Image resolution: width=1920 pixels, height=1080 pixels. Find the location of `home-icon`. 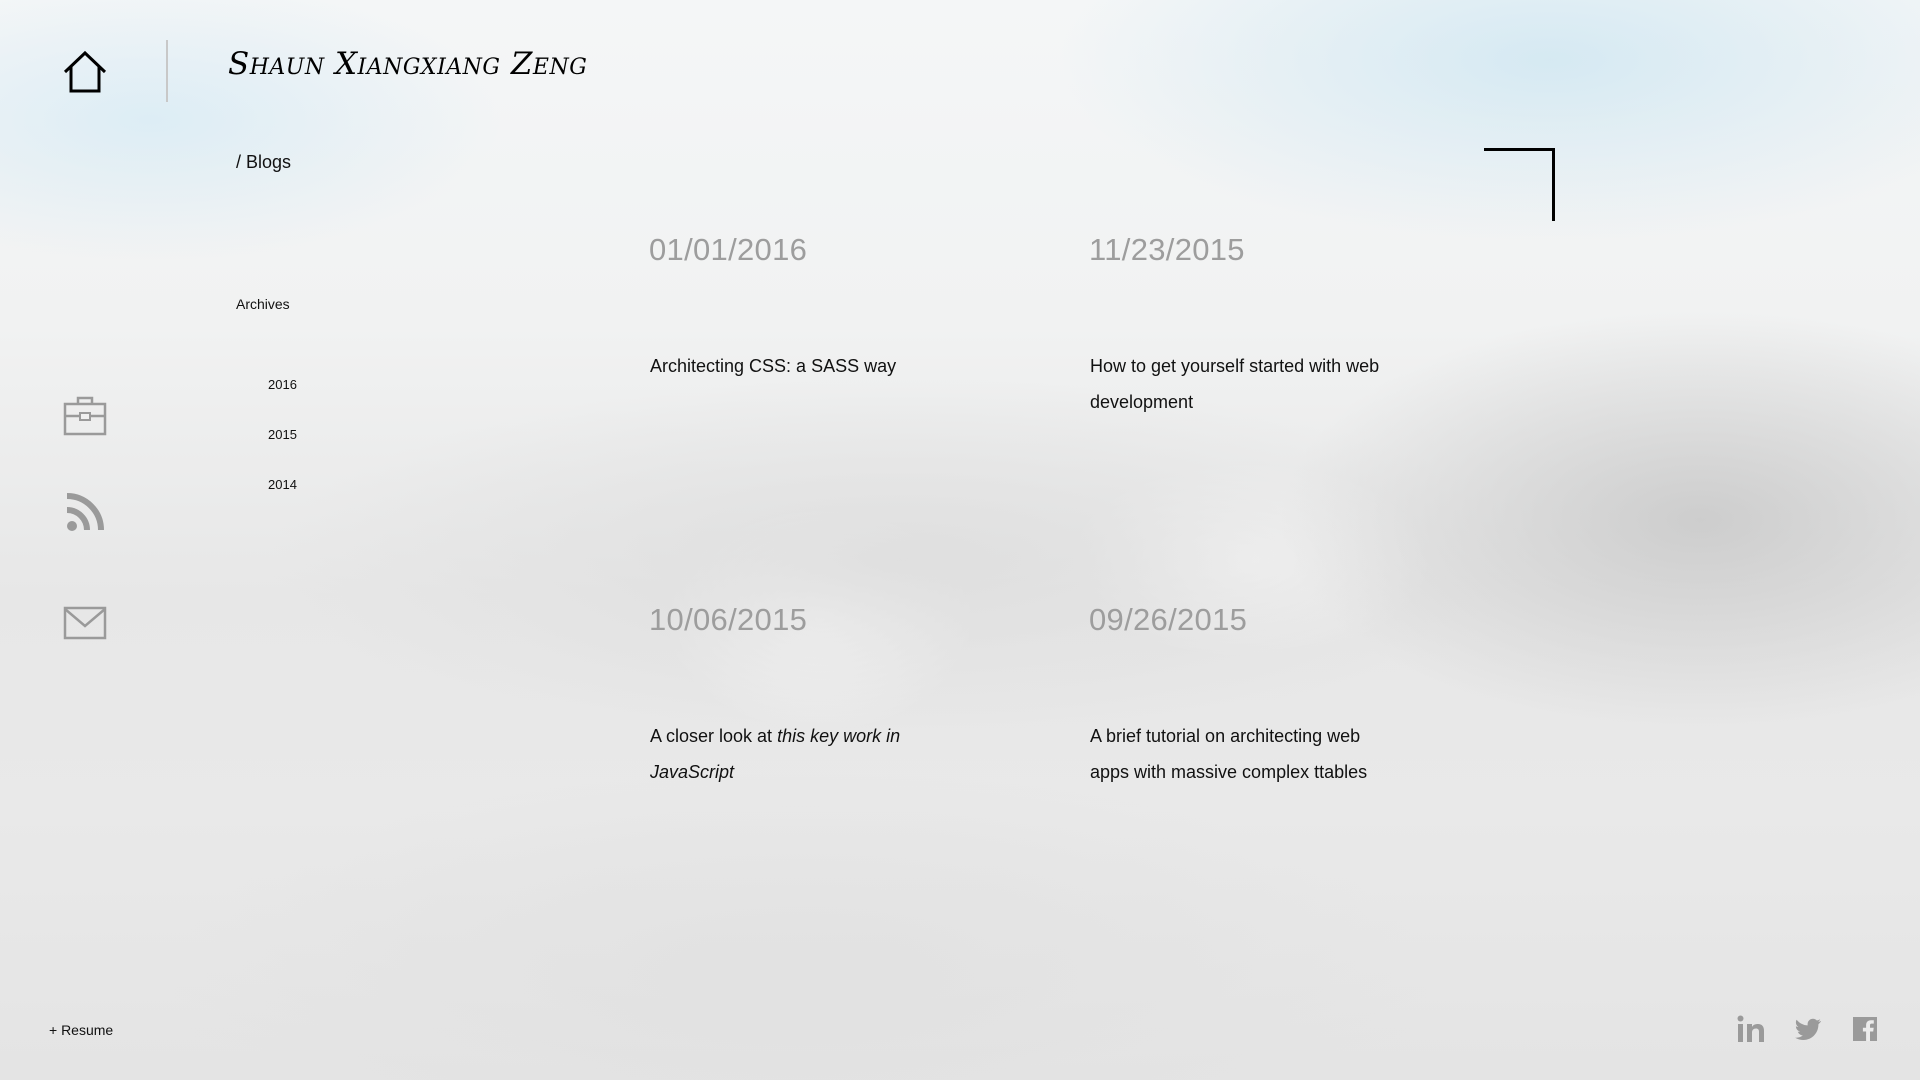

home-icon is located at coordinates (85, 72).